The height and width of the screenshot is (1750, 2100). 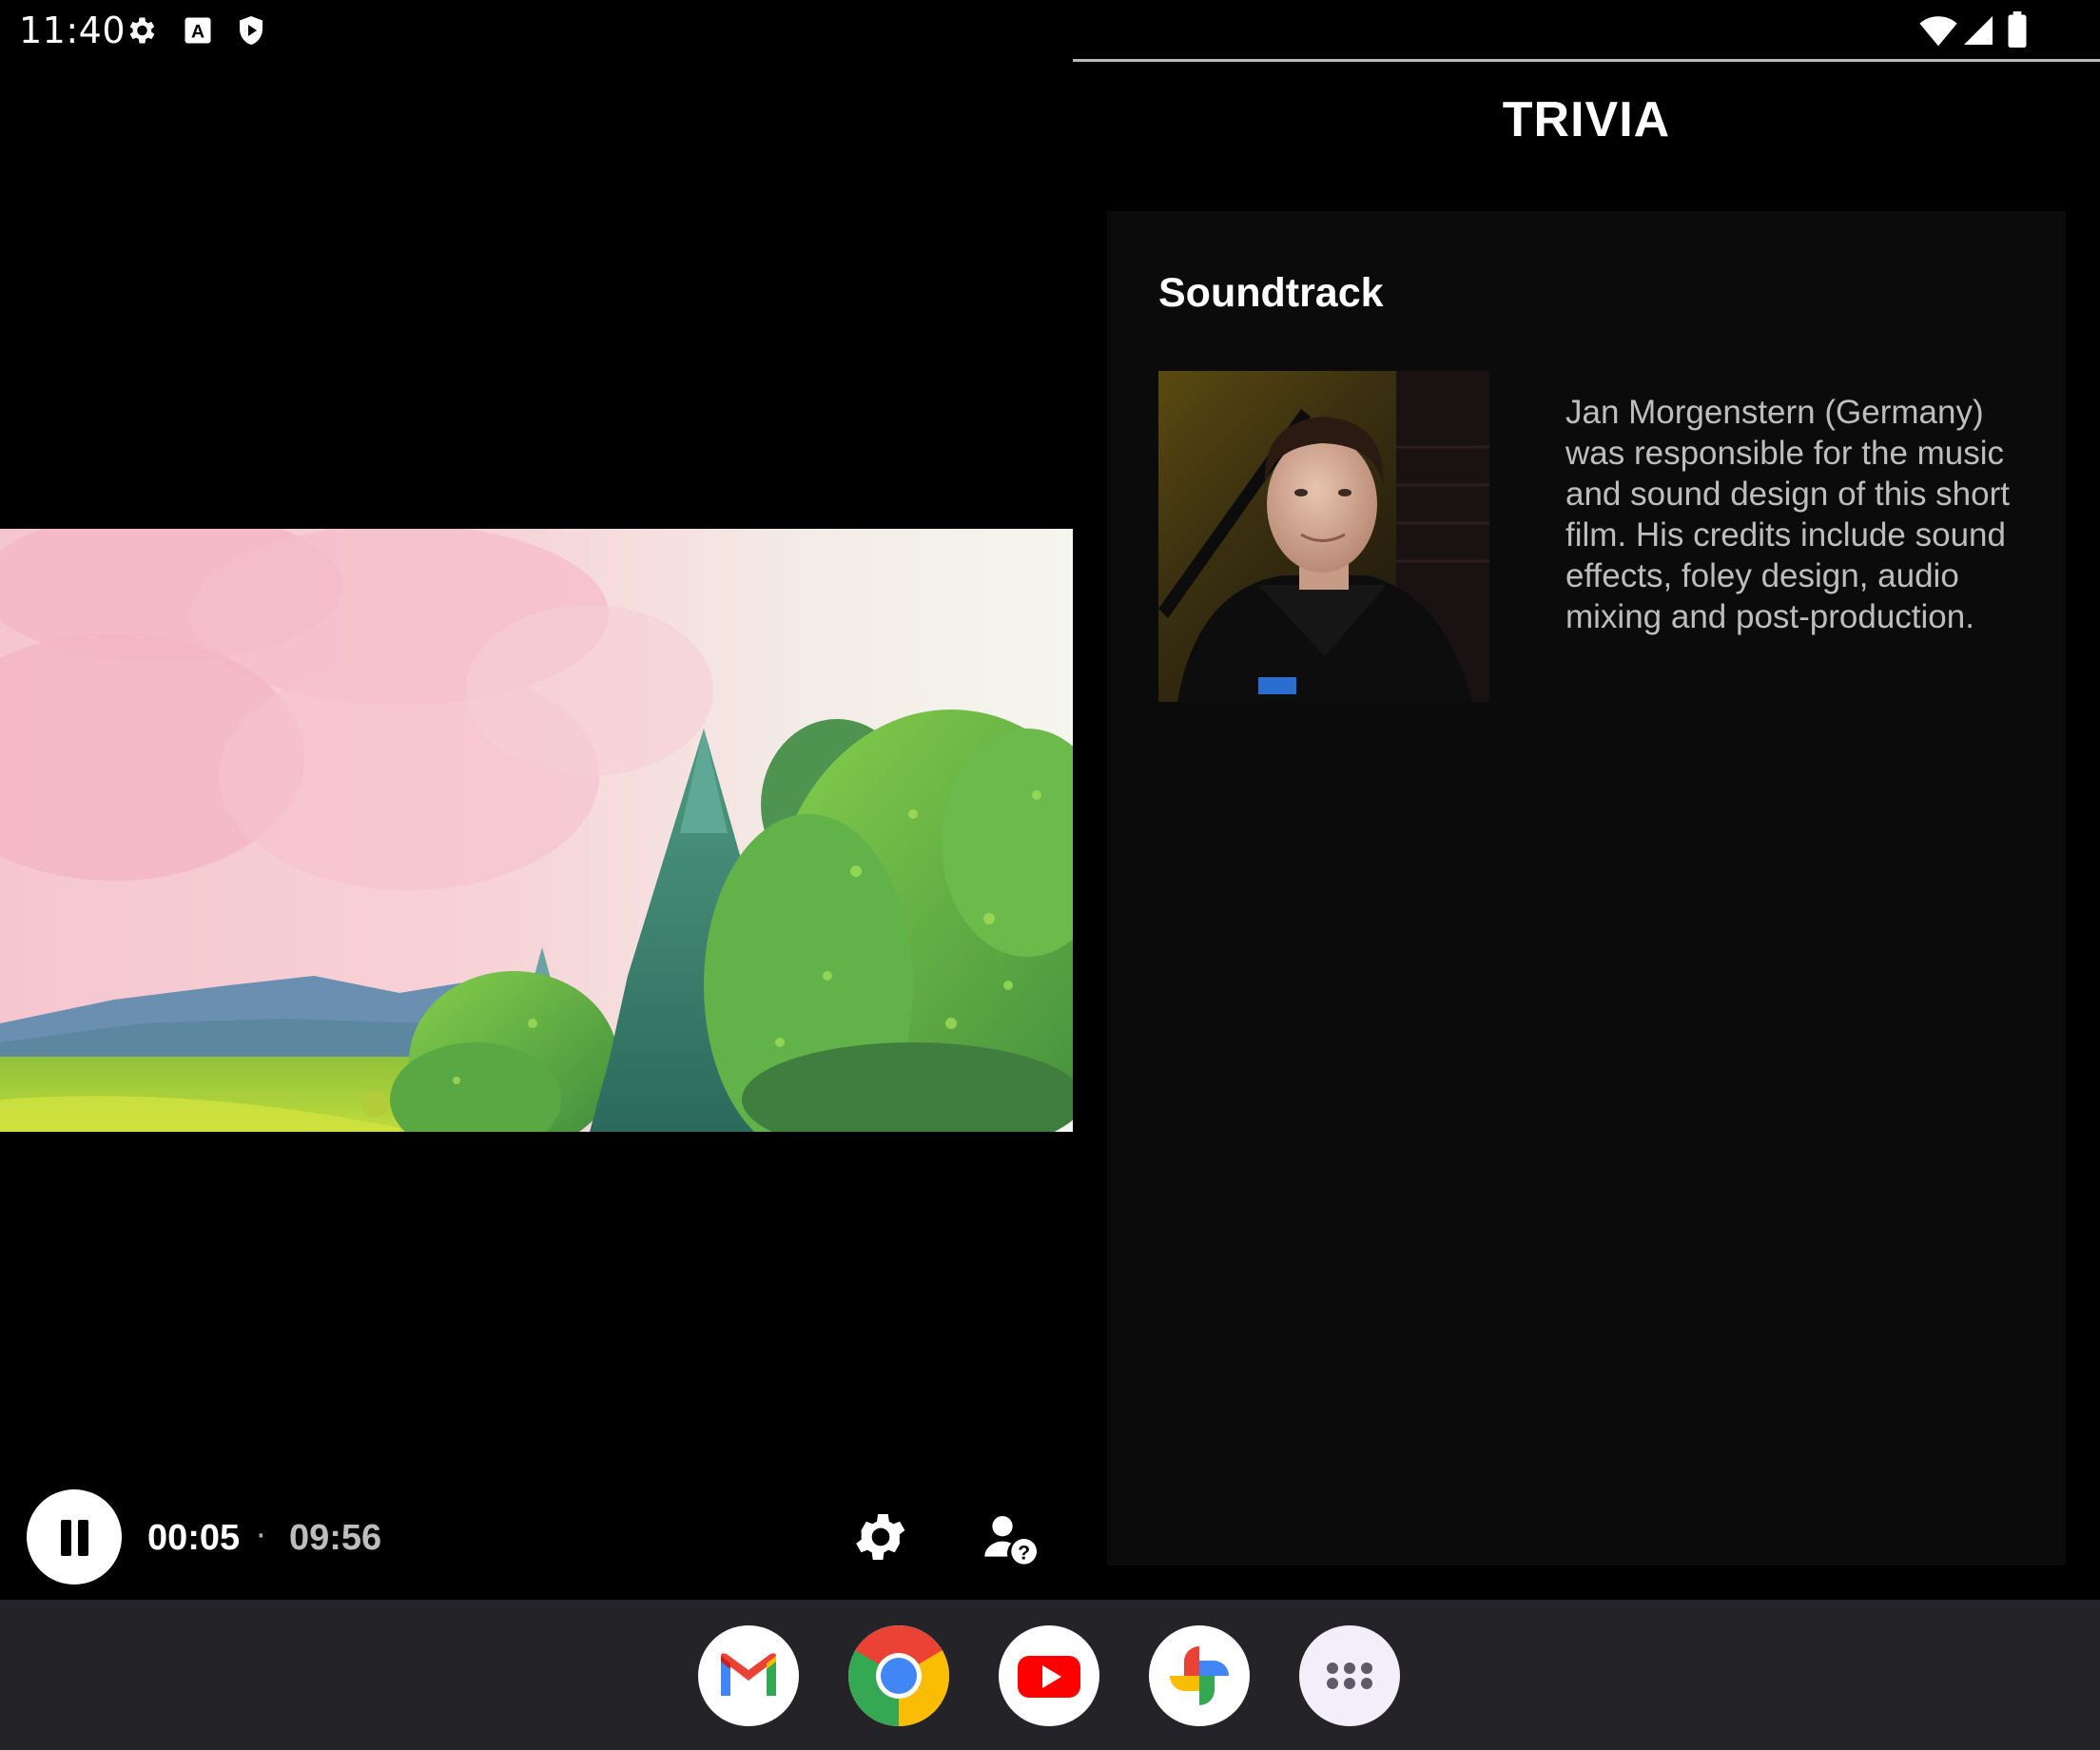 I want to click on pause-icon, so click(x=66, y=1538).